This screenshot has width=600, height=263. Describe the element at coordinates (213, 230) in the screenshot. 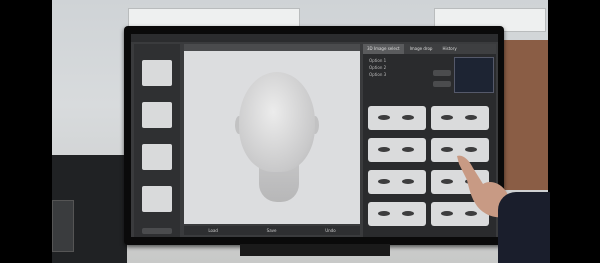

I see `toolbar-button: Load` at that location.